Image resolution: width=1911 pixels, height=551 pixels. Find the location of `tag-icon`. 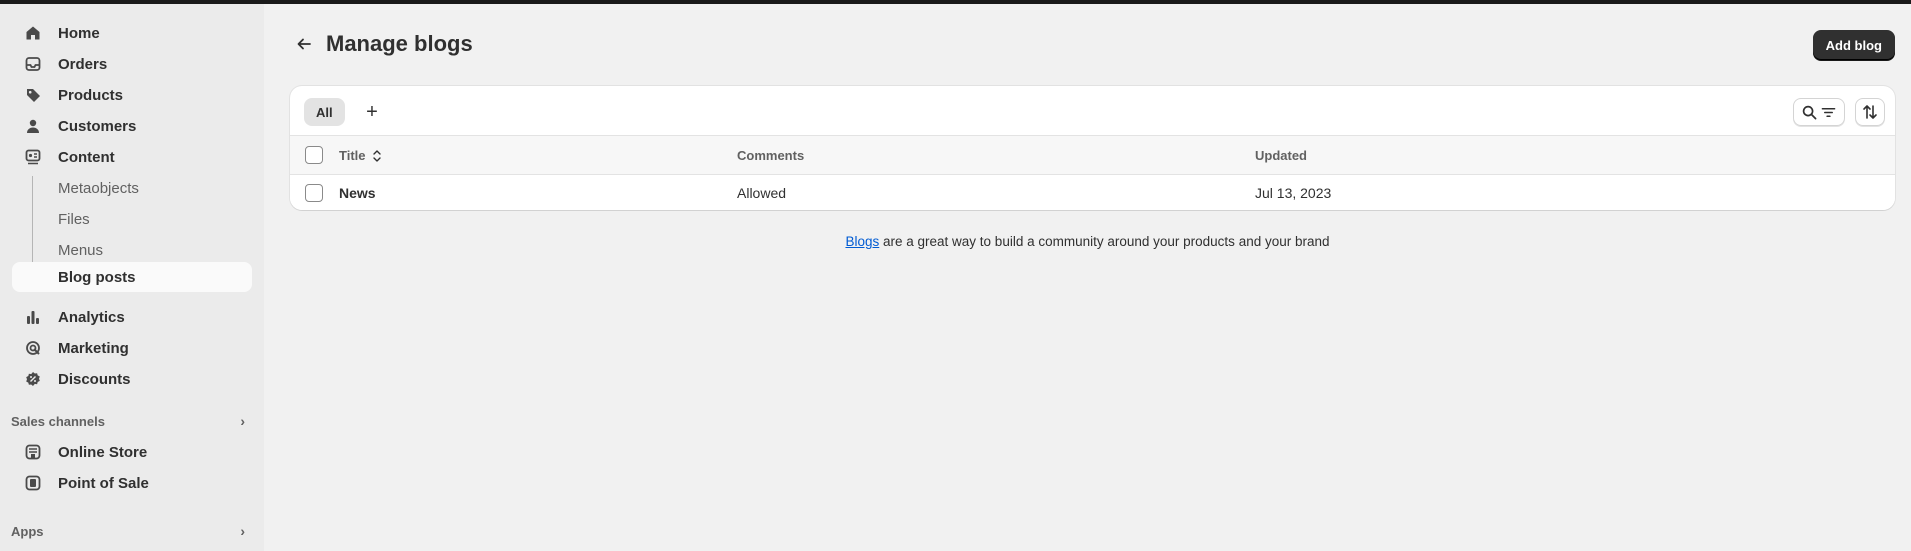

tag-icon is located at coordinates (33, 95).